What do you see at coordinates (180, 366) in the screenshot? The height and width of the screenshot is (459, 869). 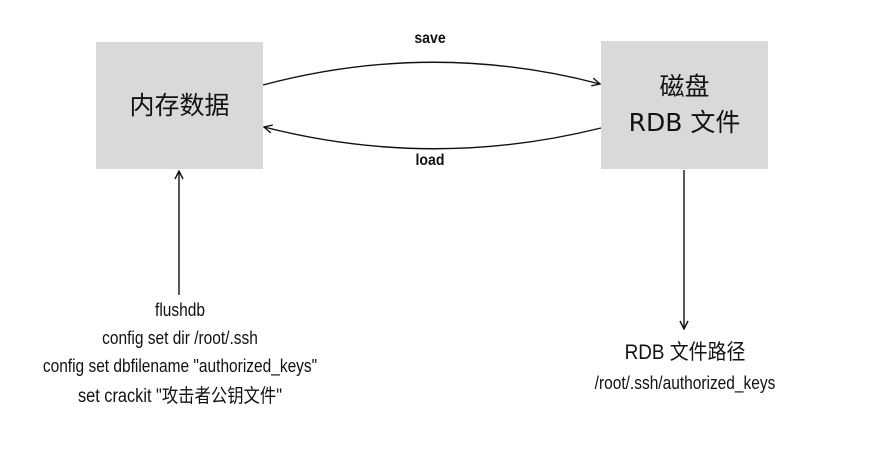 I see `command-config-dbfilename: config set dbfilename "authorized_keys"` at bounding box center [180, 366].